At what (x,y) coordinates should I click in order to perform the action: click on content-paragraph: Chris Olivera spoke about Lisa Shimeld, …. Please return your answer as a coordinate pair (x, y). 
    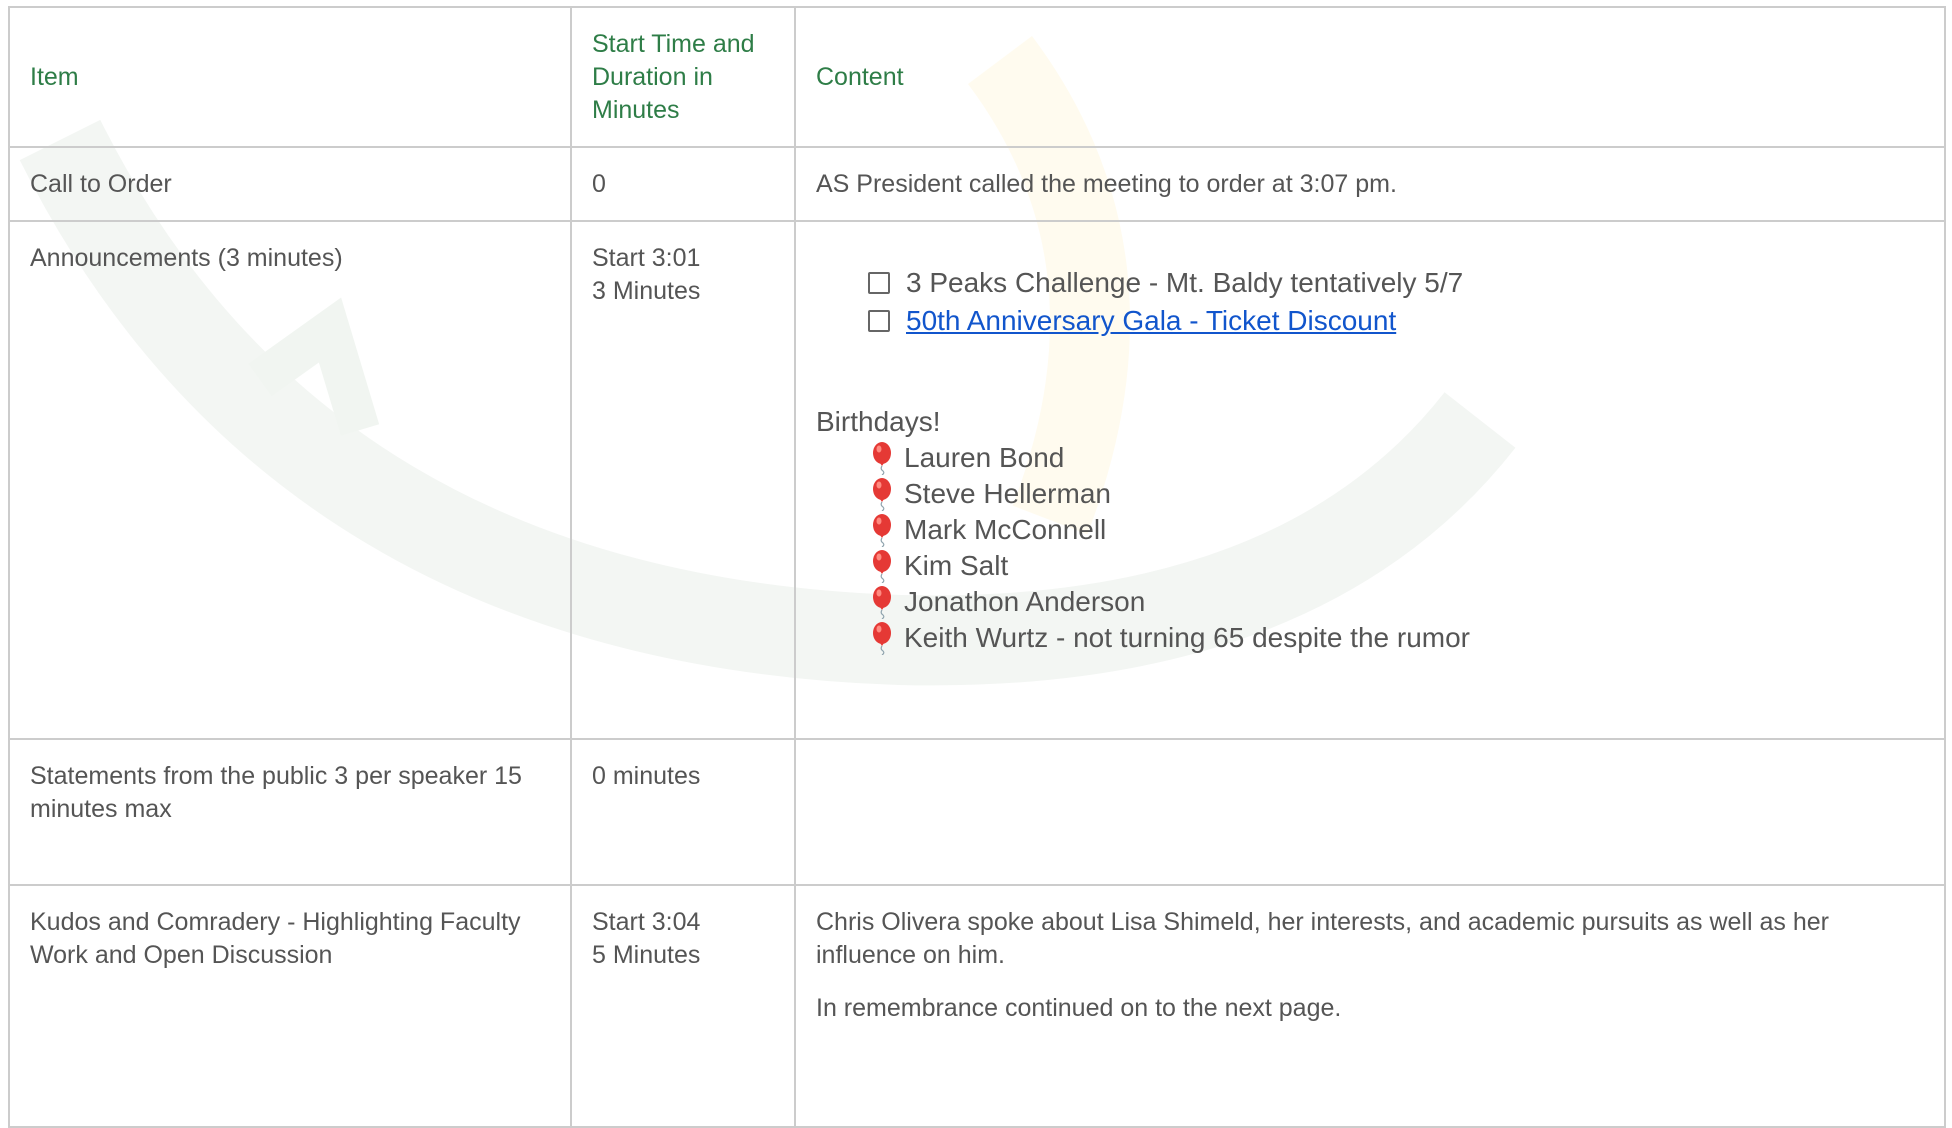
    Looking at the image, I should click on (1322, 938).